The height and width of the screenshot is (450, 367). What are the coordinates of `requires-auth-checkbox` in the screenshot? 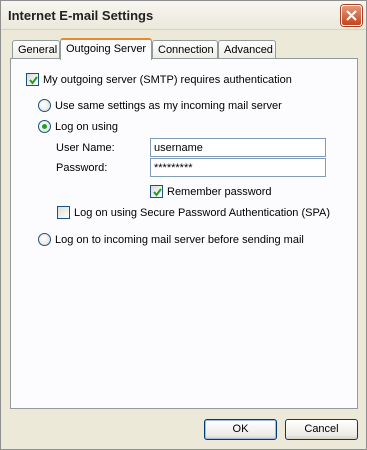 It's located at (32, 79).